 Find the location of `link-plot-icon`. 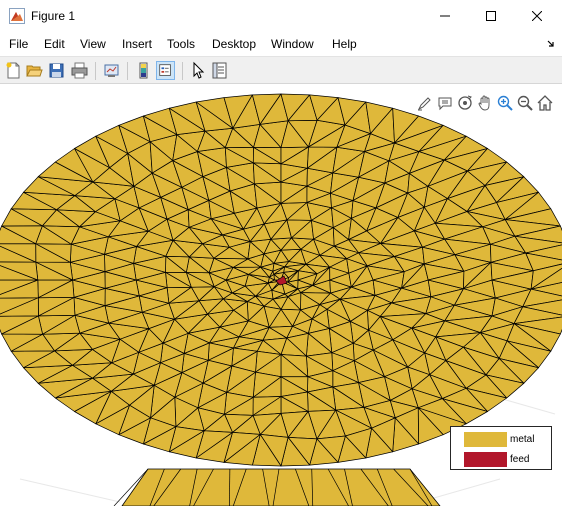

link-plot-icon is located at coordinates (111, 70).